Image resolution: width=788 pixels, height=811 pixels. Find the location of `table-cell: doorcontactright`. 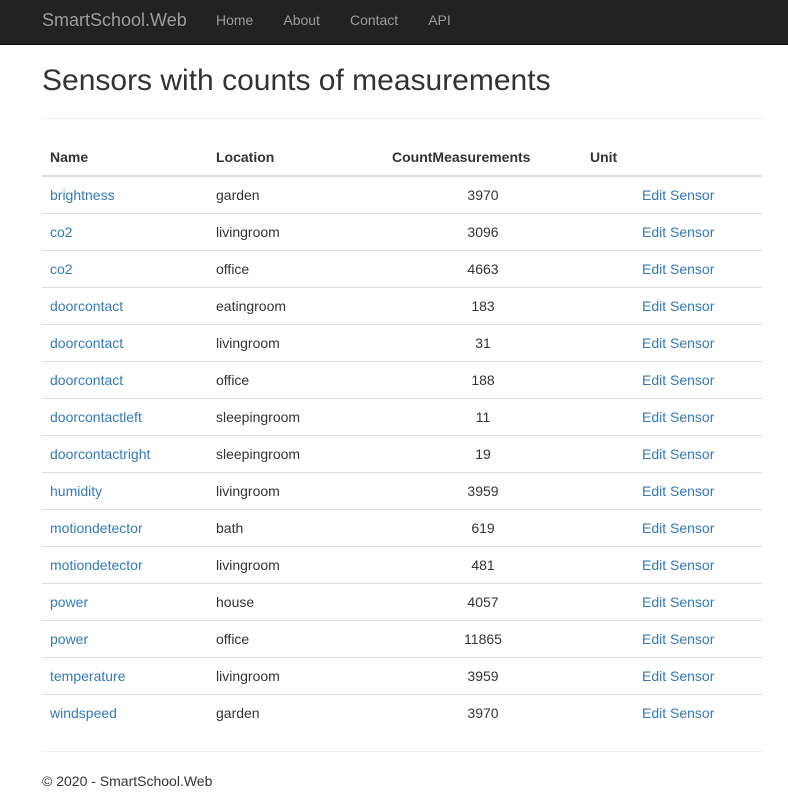

table-cell: doorcontactright is located at coordinates (125, 453).